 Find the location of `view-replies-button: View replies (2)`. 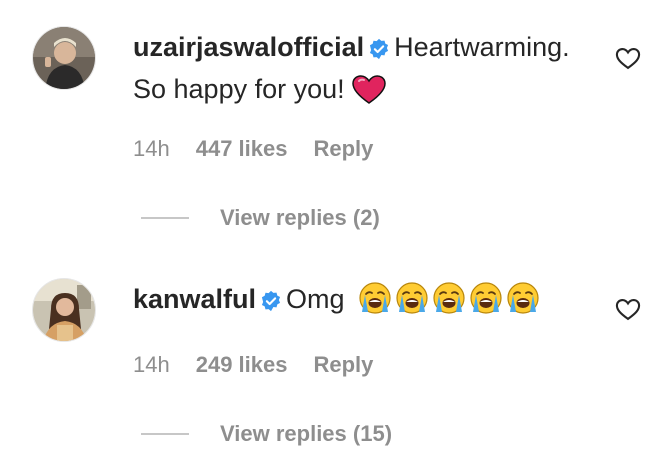

view-replies-button: View replies (2) is located at coordinates (300, 218).